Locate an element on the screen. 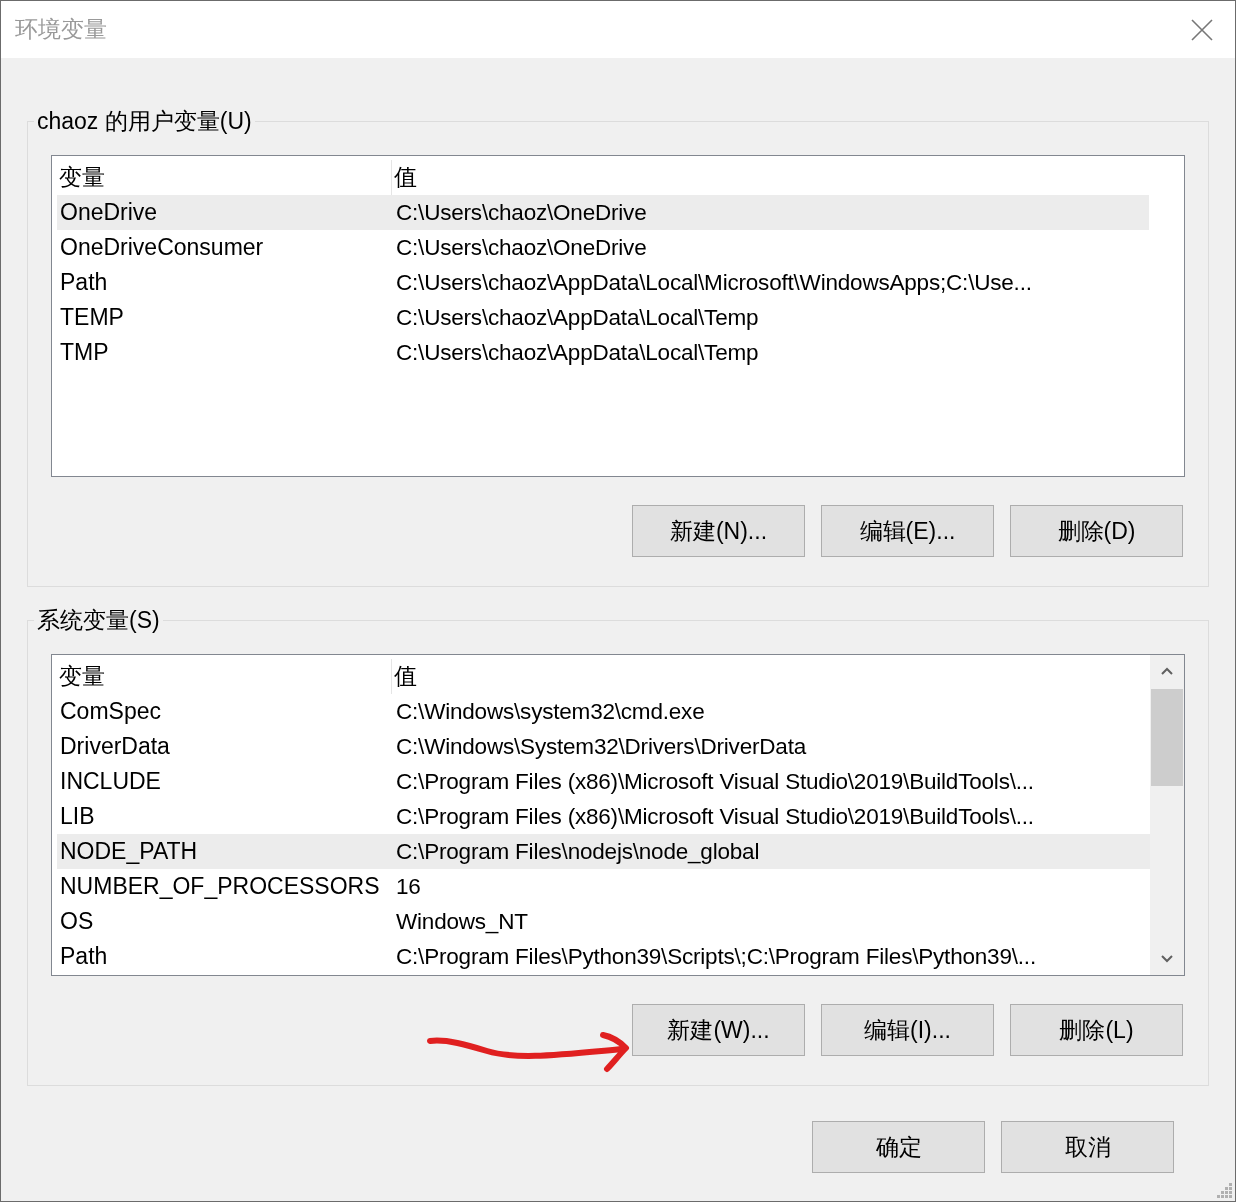 This screenshot has width=1236, height=1202. variable-name: OneDriveConsumer is located at coordinates (162, 248).